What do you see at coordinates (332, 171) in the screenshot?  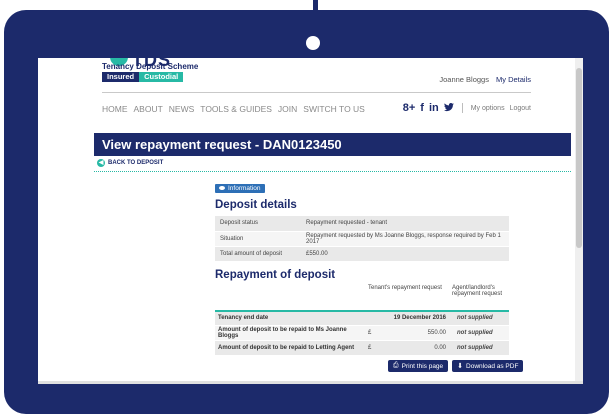 I see `dotted-divider` at bounding box center [332, 171].